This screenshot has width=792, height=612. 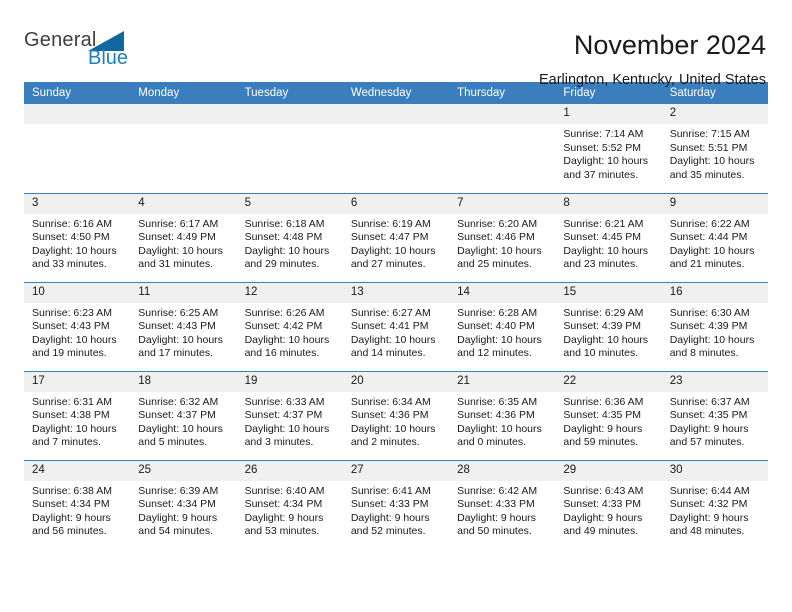 I want to click on day-number: 13, so click(x=396, y=292).